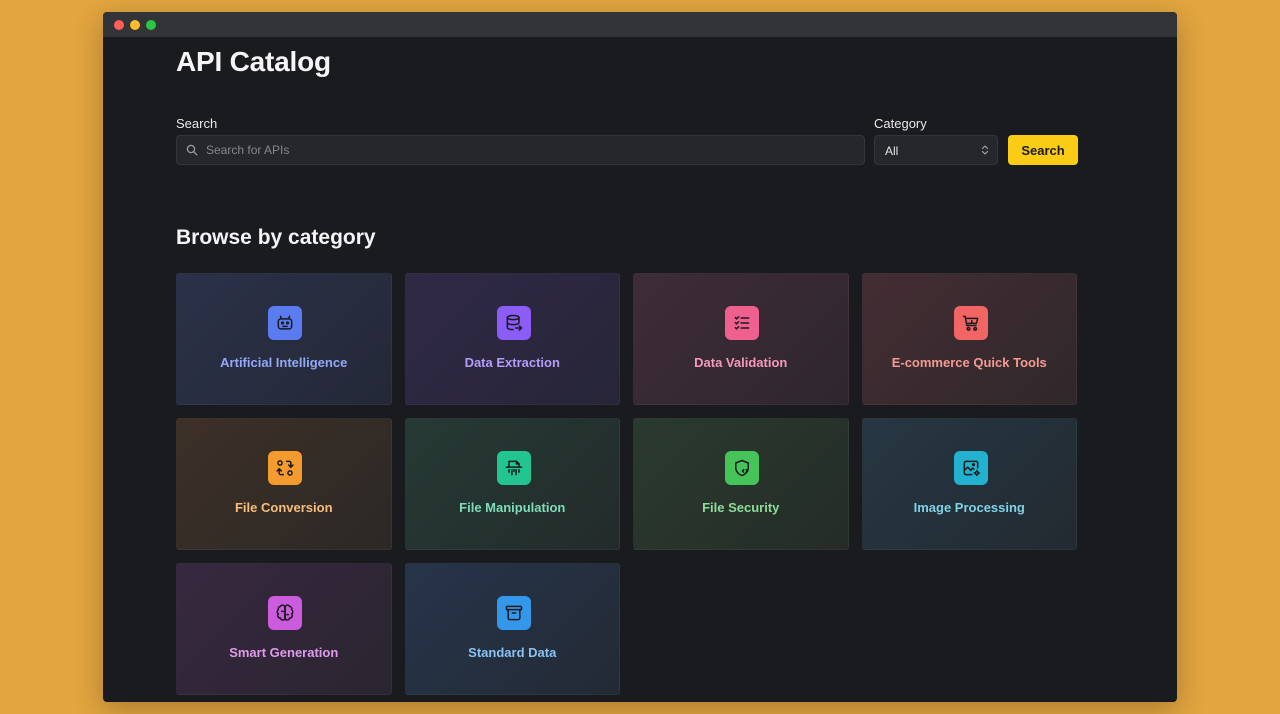  Describe the element at coordinates (151, 25) in the screenshot. I see `window-maximize-button` at that location.